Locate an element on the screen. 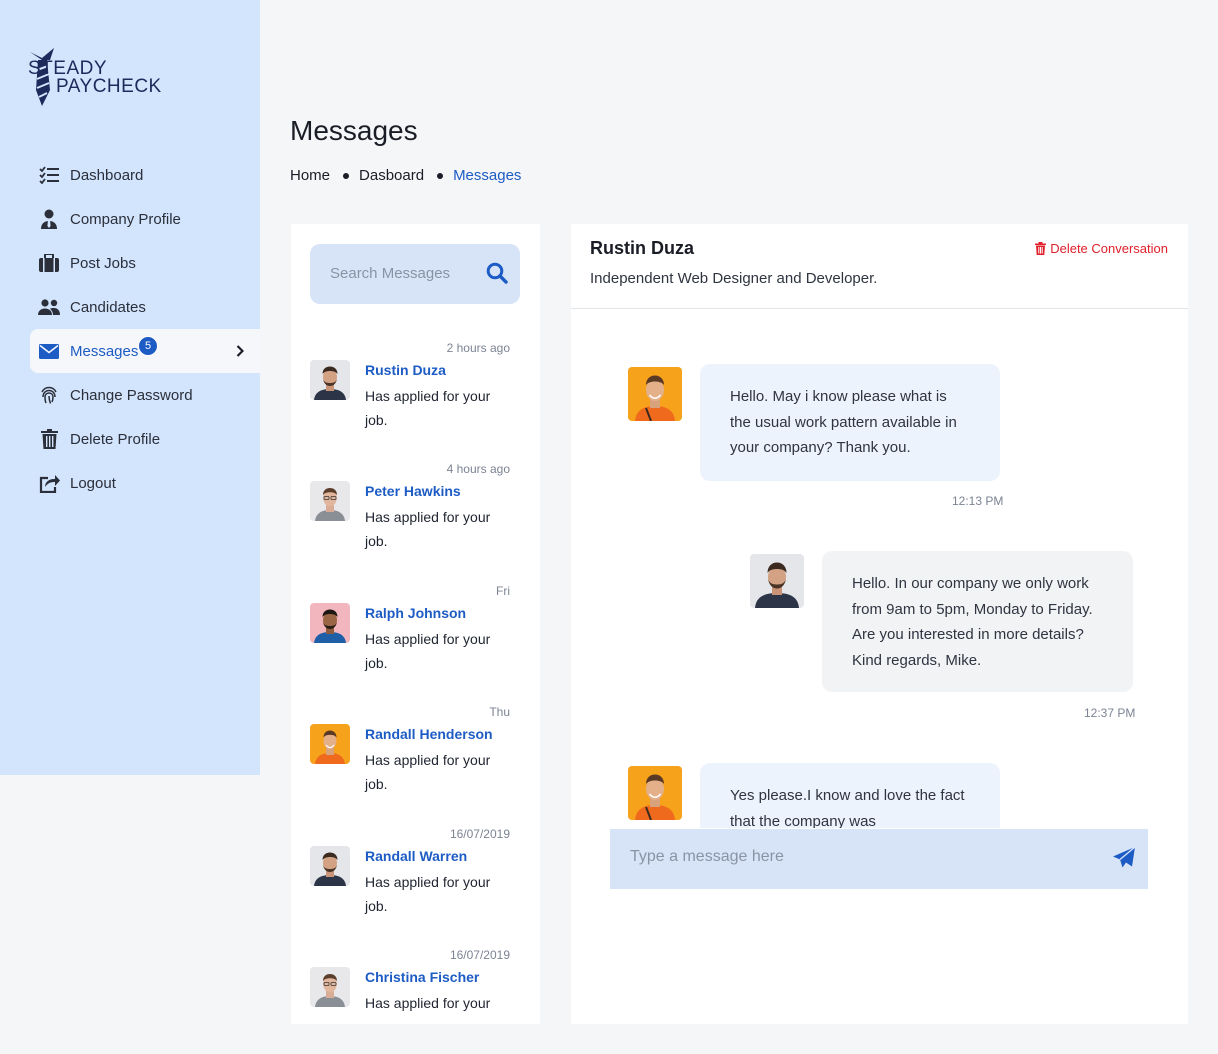 The height and width of the screenshot is (1054, 1218). conversation-name: Randall Henderson is located at coordinates (429, 734).